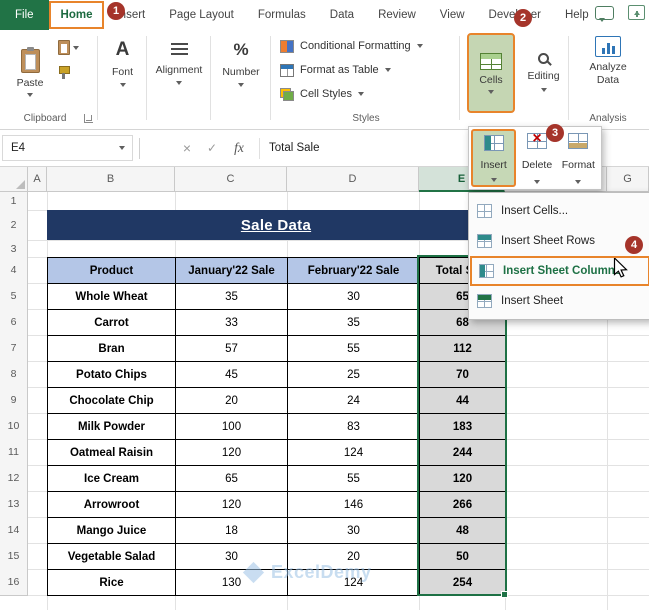  Describe the element at coordinates (14, 426) in the screenshot. I see `row-header-10: 10` at that location.